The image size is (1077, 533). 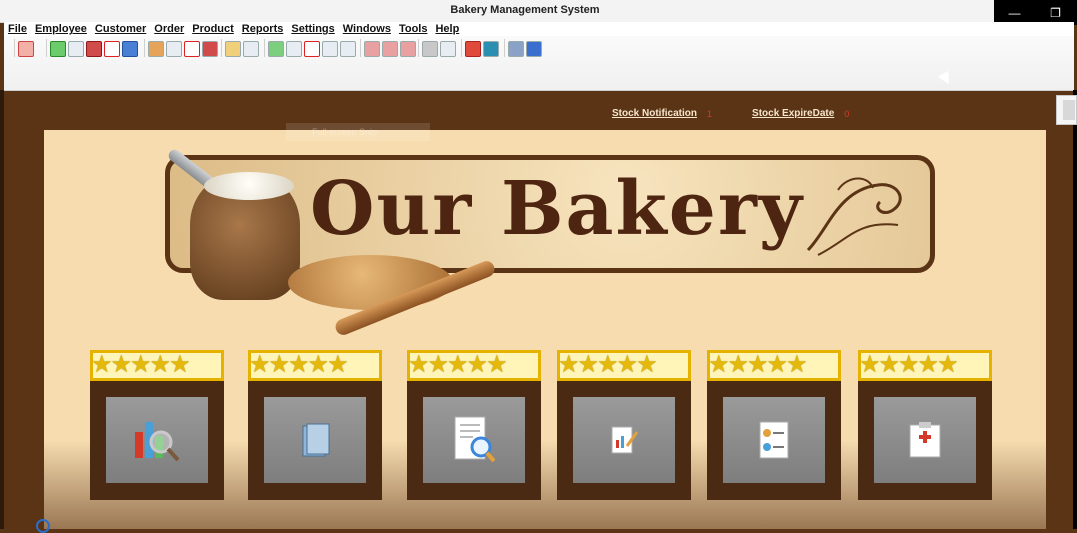 I want to click on menu-employee: Employee, so click(x=61, y=29).